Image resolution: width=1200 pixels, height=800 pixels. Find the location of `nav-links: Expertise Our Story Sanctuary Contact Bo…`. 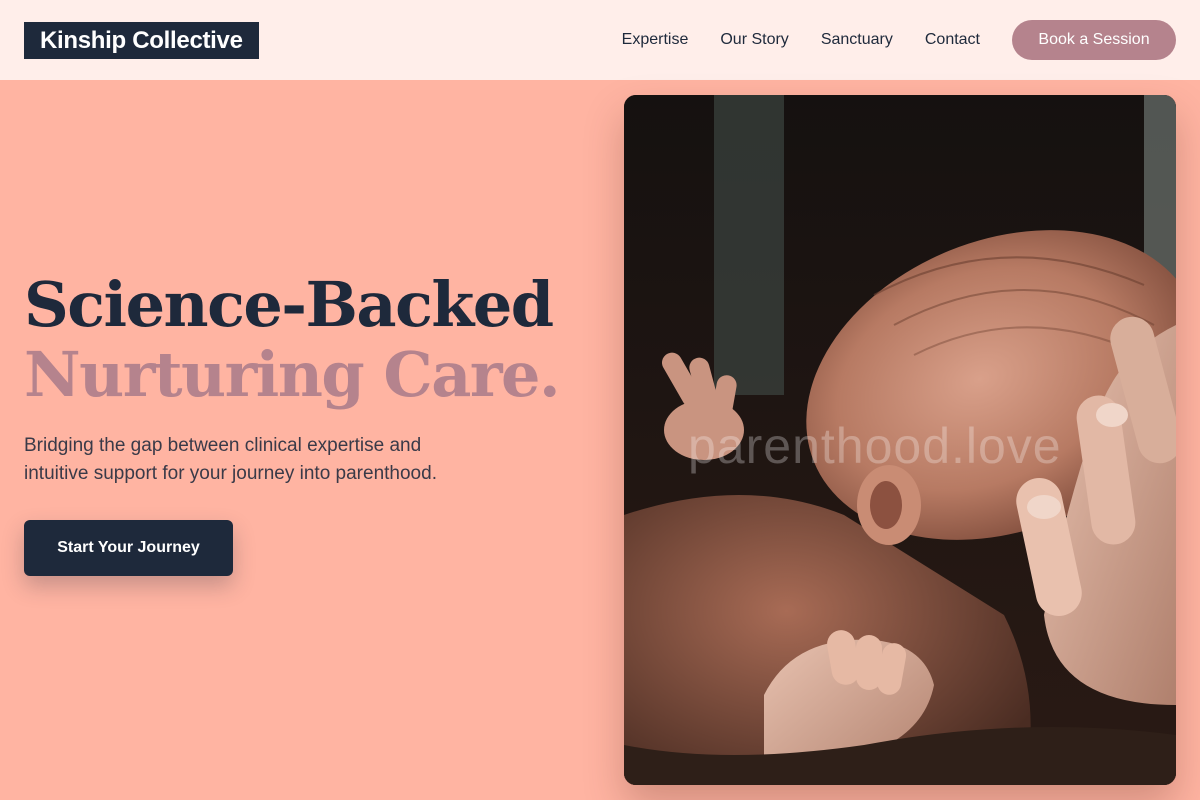

nav-links: Expertise Our Story Sanctuary Contact Bo… is located at coordinates (899, 40).